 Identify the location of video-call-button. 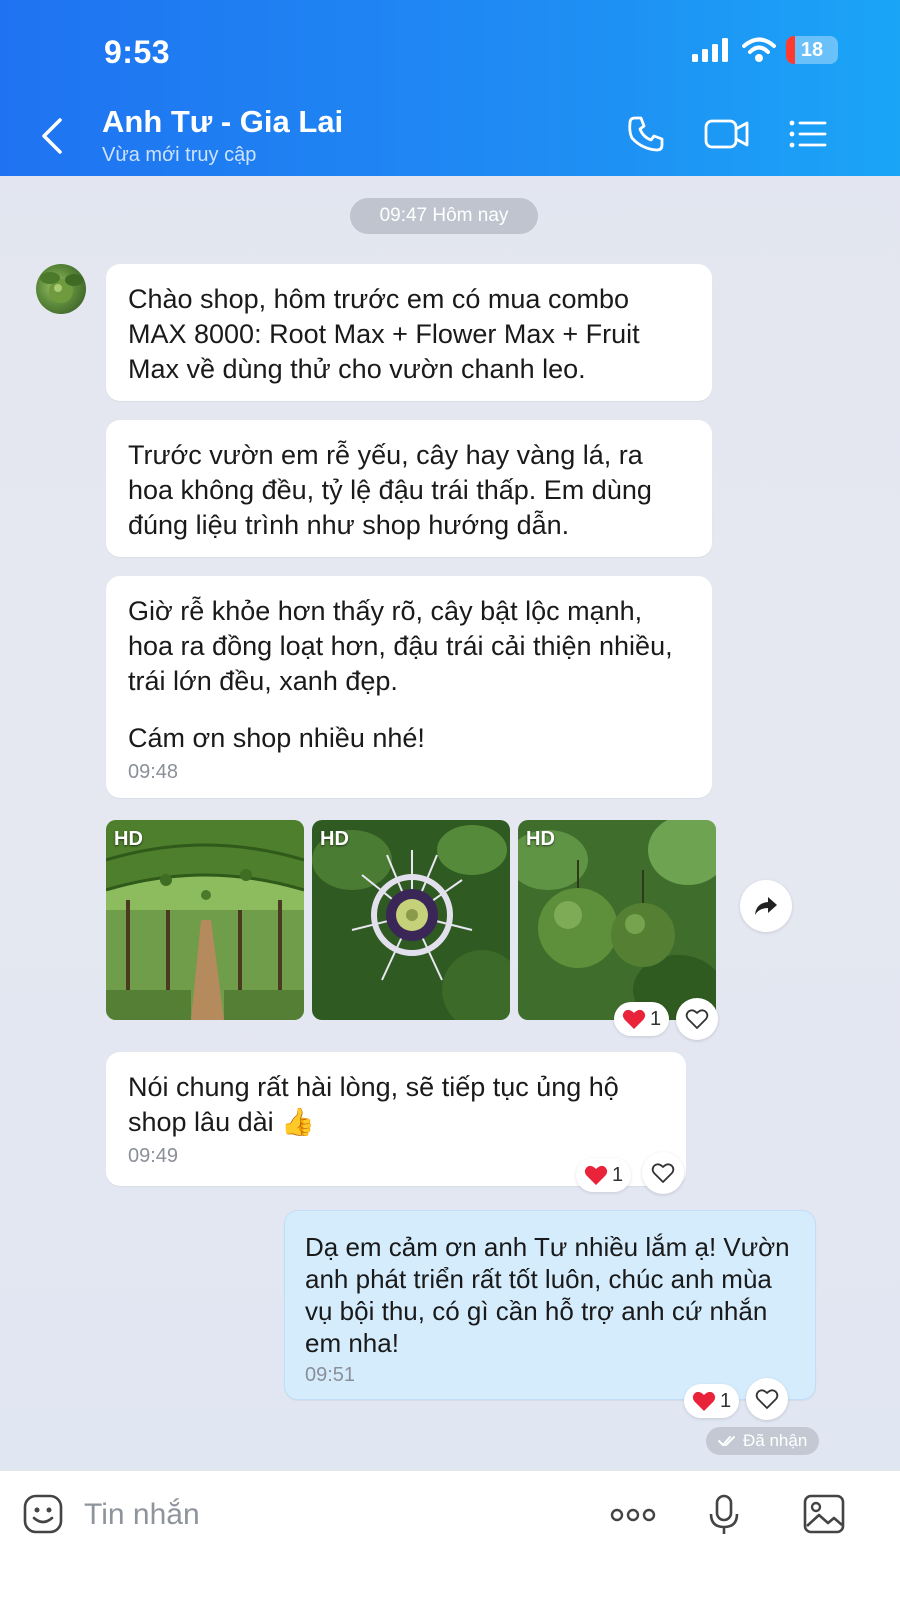
(727, 136).